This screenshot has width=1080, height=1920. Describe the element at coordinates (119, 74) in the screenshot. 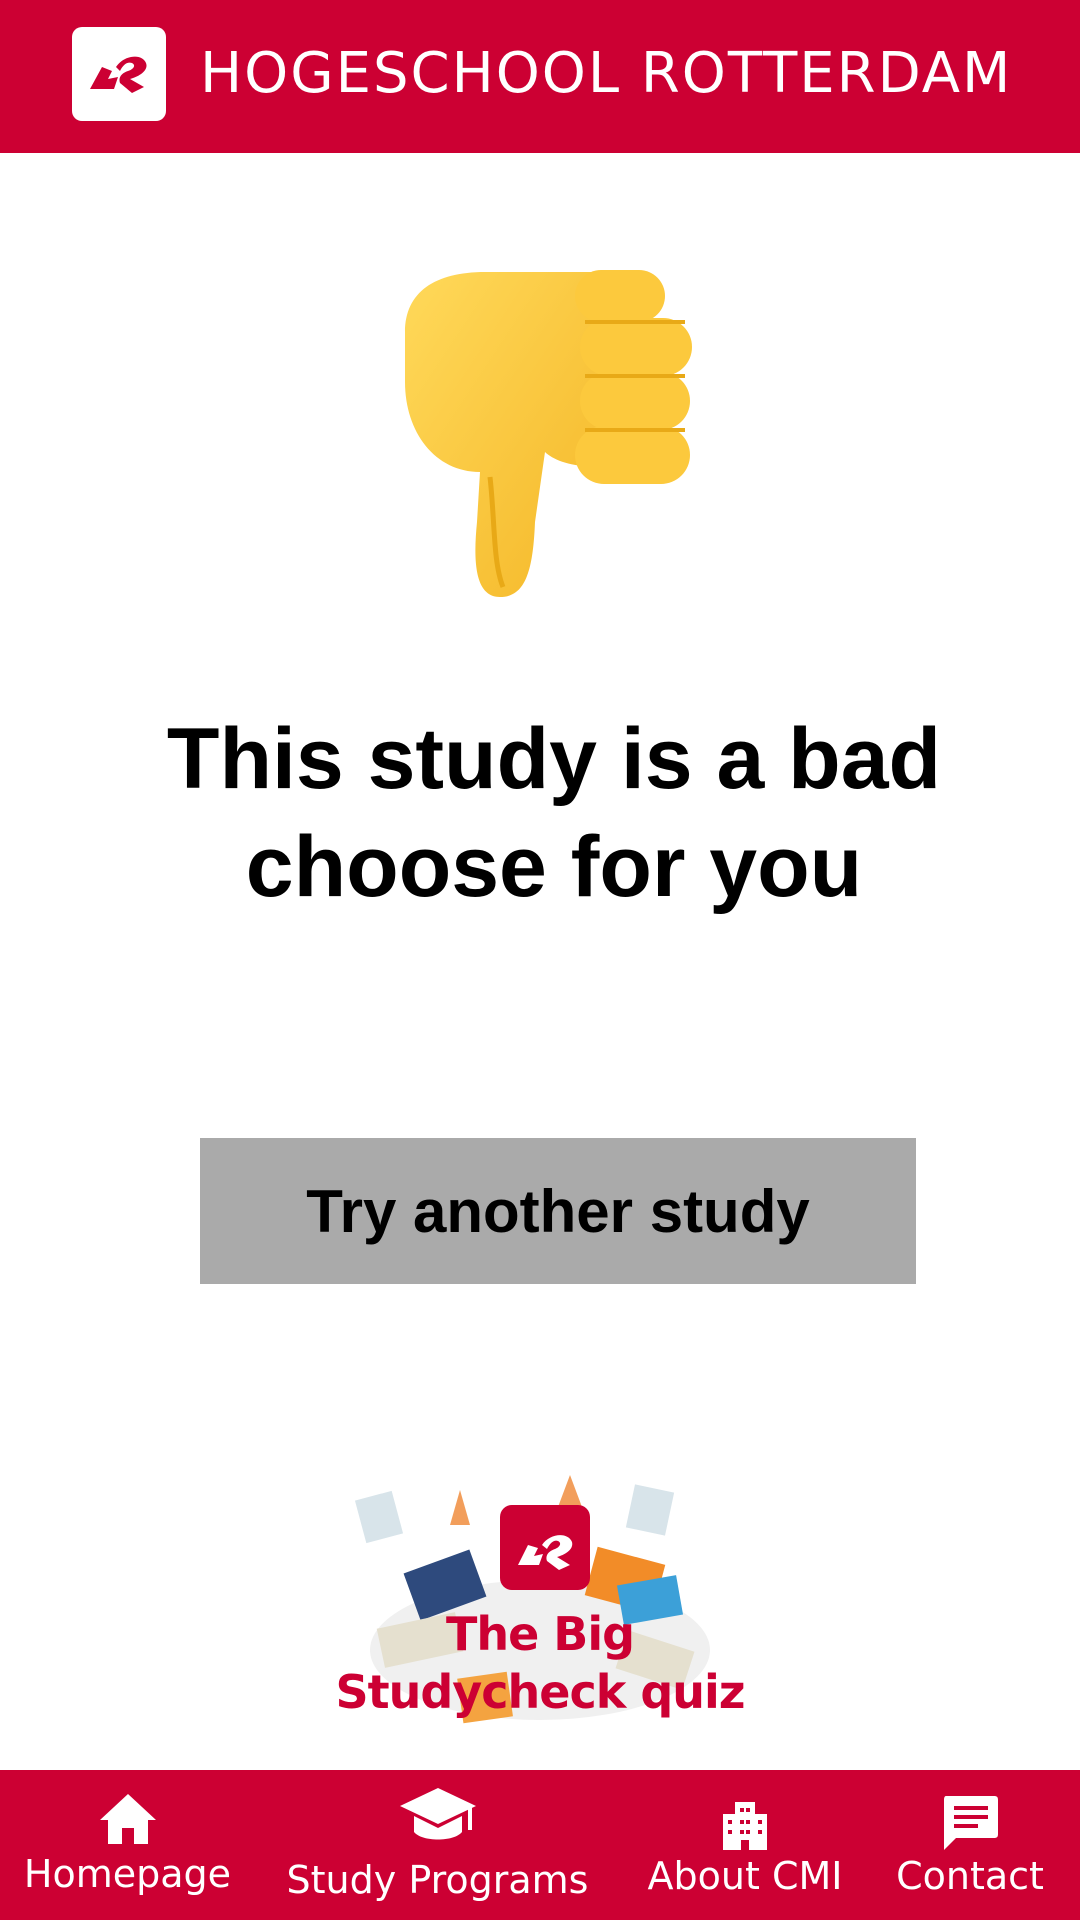

I see `hr-logo-icon` at that location.